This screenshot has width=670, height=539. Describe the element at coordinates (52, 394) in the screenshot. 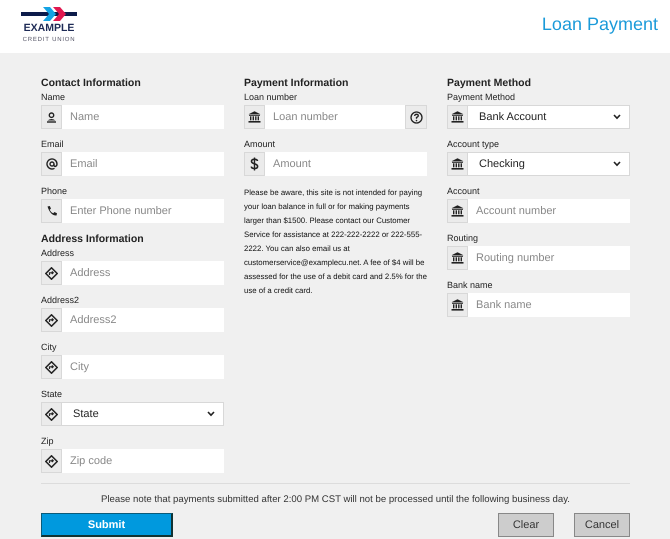

I see `field-label: State` at that location.